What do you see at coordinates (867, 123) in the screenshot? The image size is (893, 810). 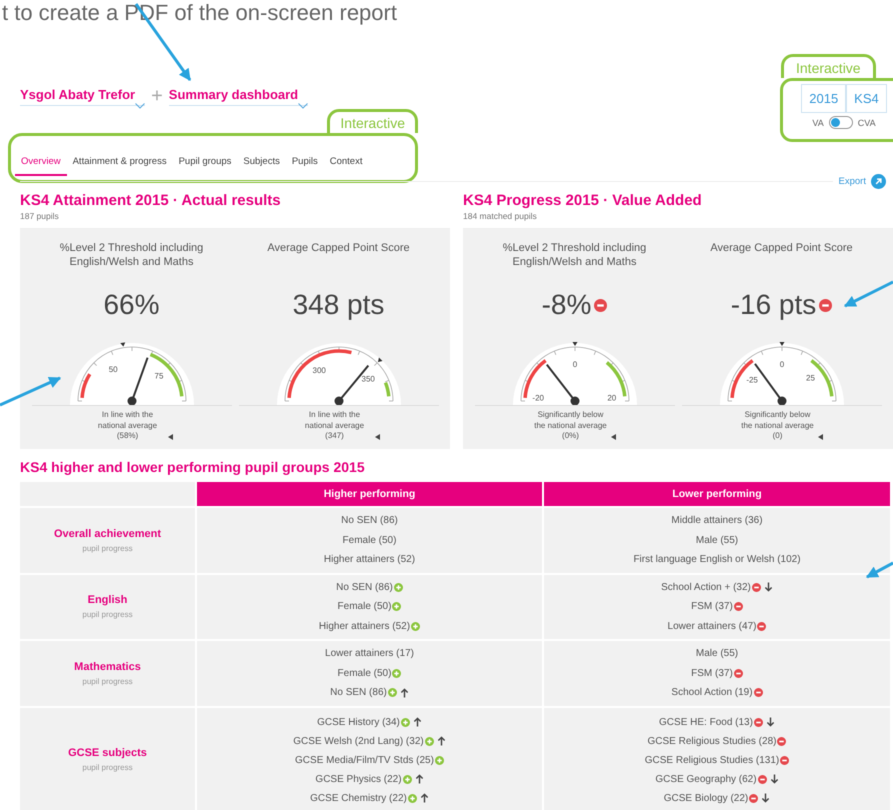 I see `toggle-label: CVA` at bounding box center [867, 123].